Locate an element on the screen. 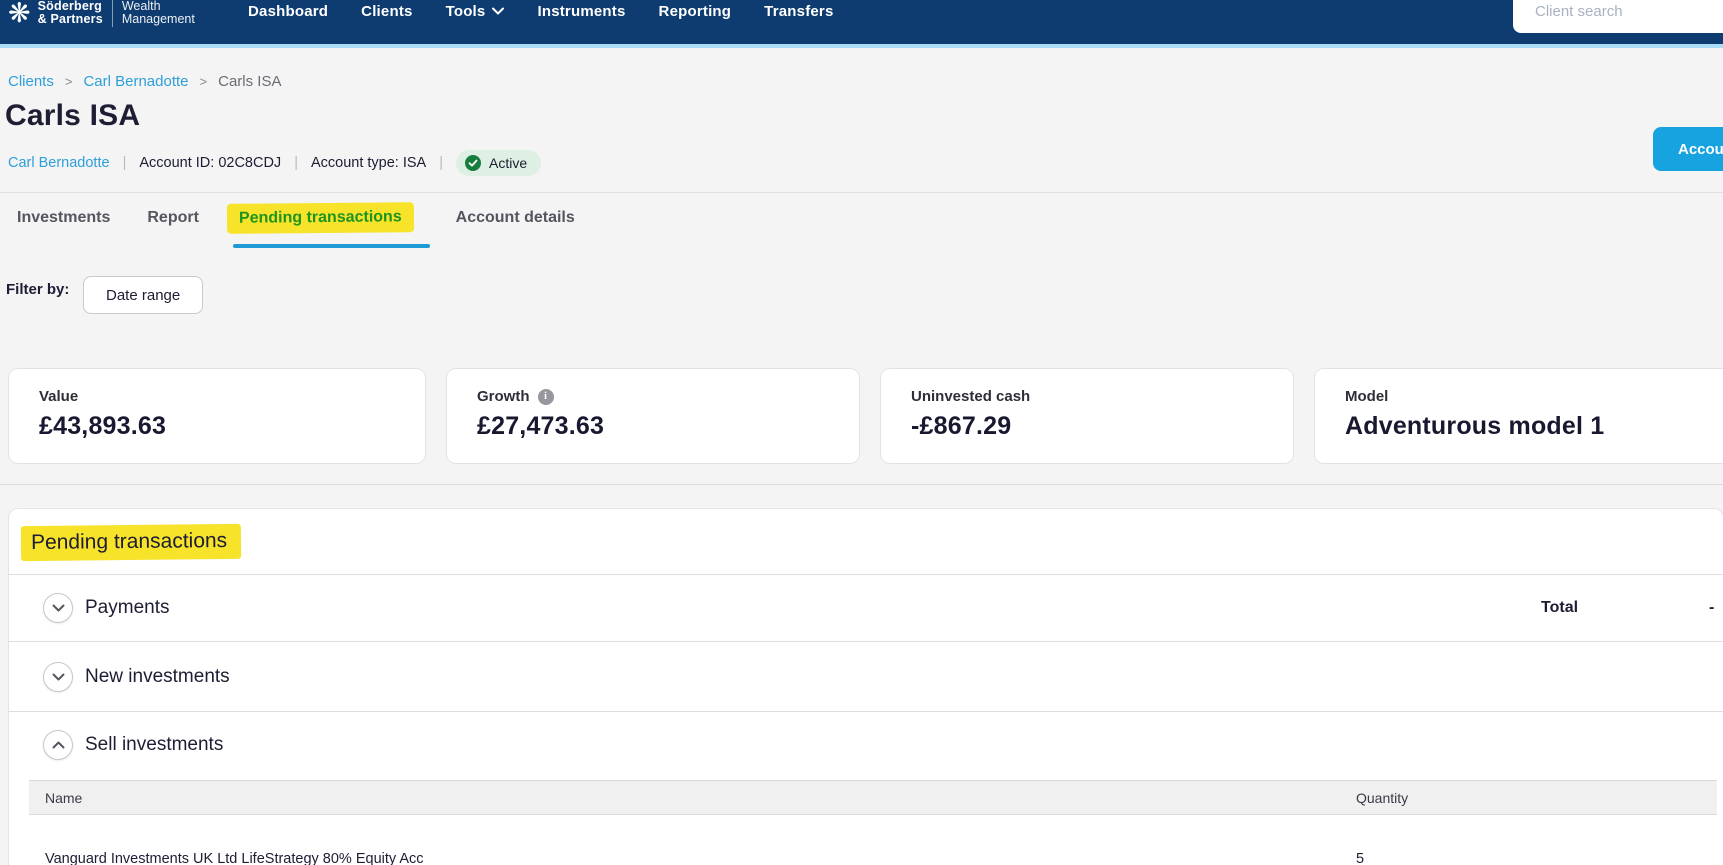  quantity-cell: 5 is located at coordinates (1360, 858).